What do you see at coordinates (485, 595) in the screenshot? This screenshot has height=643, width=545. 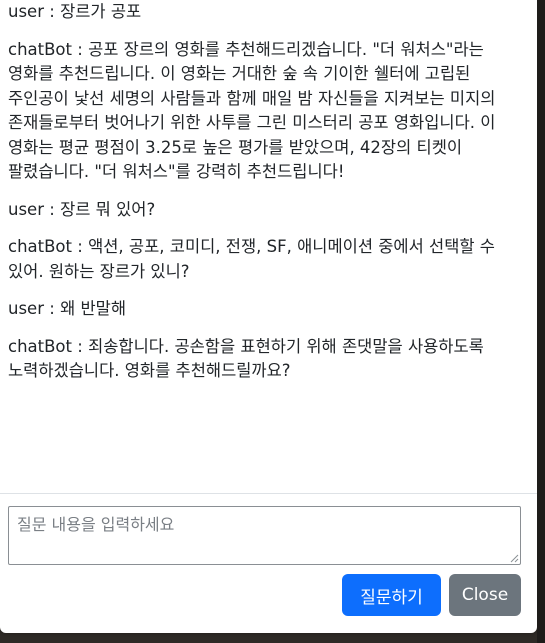 I see `close-button: Close` at bounding box center [485, 595].